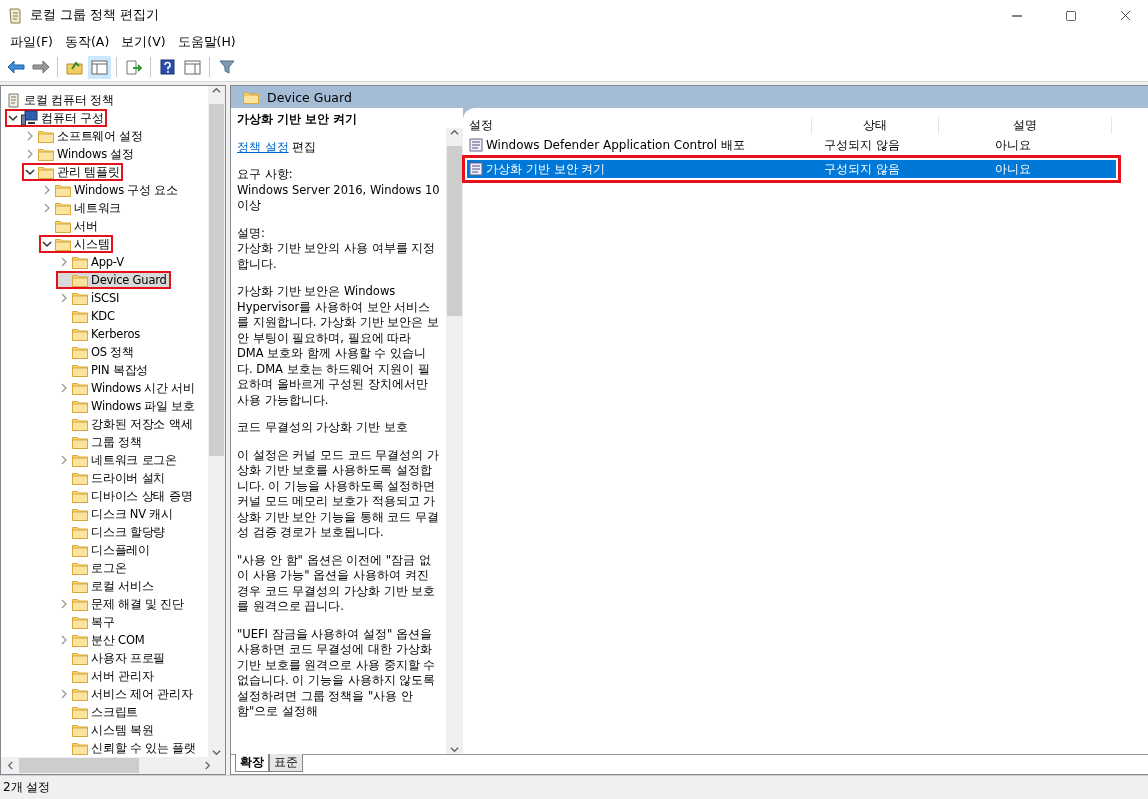  Describe the element at coordinates (107, 730) in the screenshot. I see `tree-item: 시스템 복원` at that location.